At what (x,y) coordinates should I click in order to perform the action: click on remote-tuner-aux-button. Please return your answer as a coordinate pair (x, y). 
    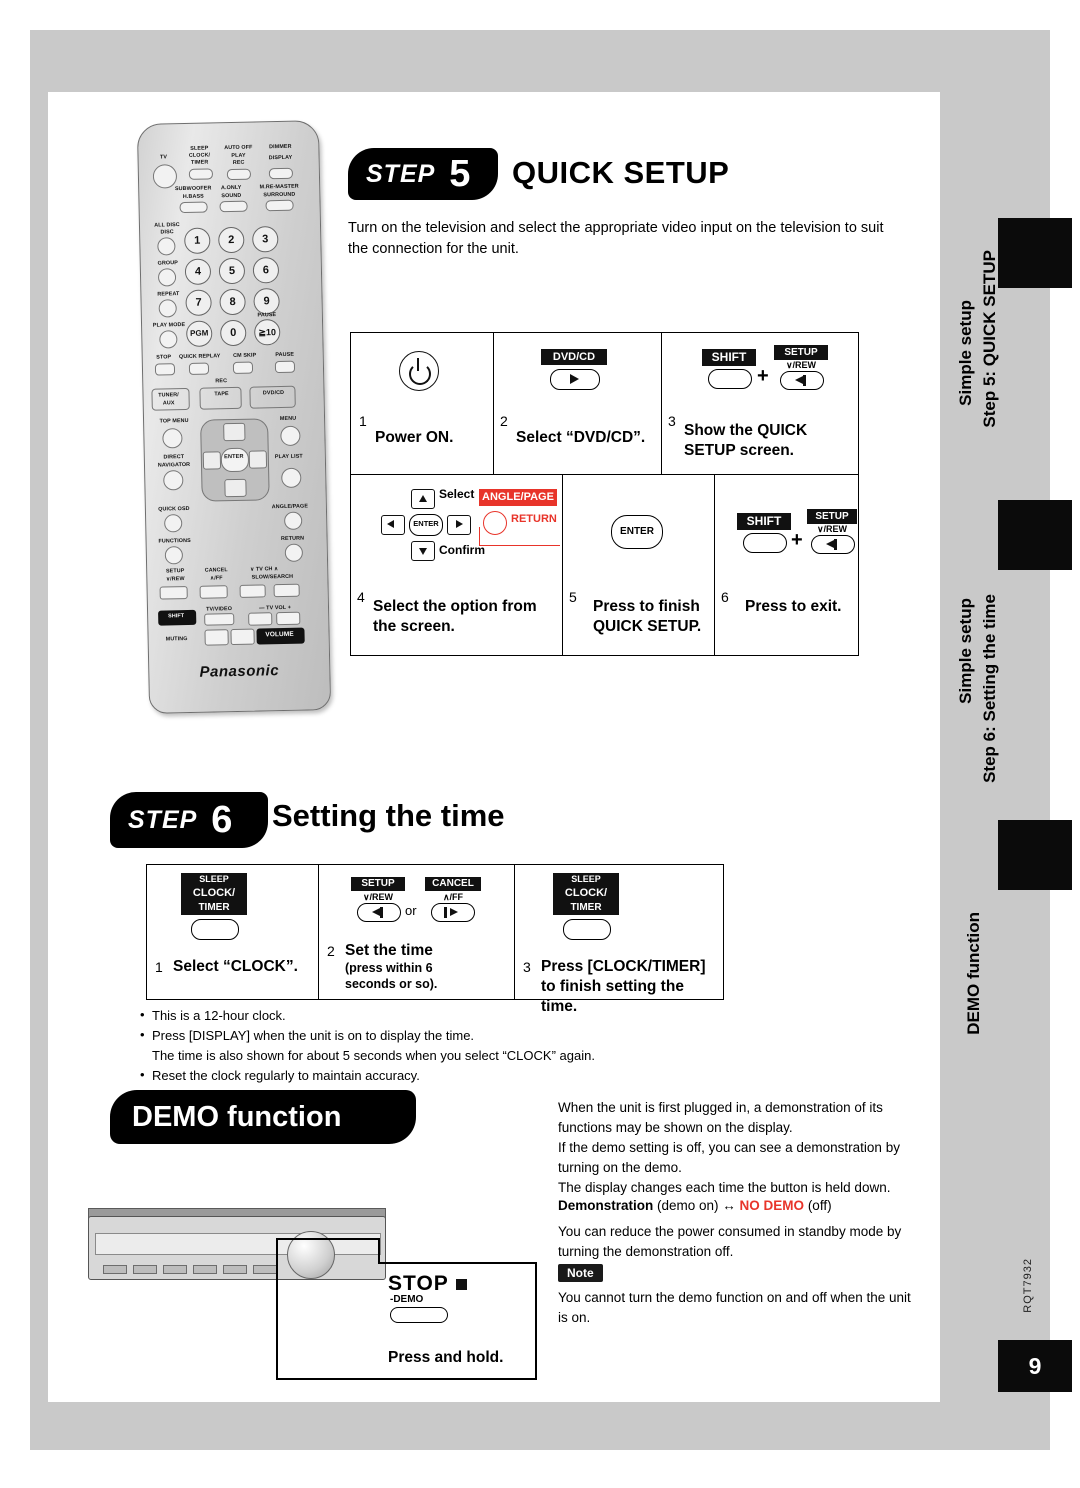
    Looking at the image, I should click on (170, 399).